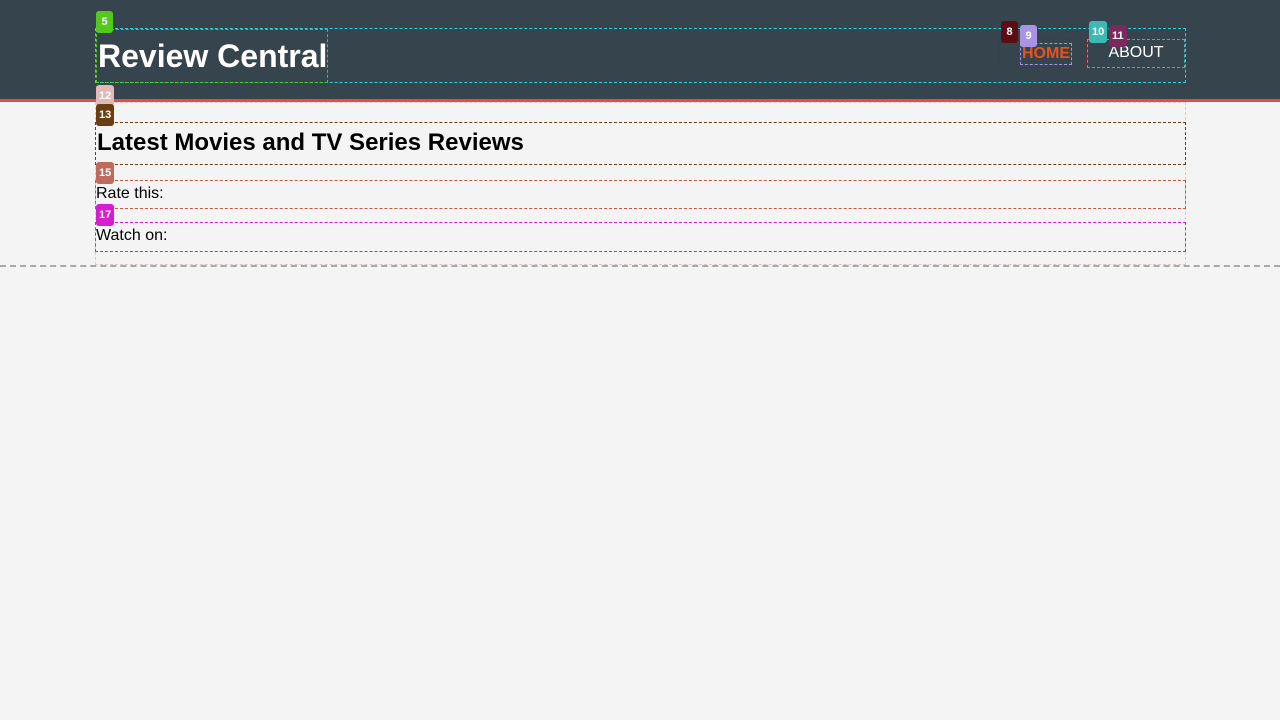  Describe the element at coordinates (640, 194) in the screenshot. I see `rating-row: Rate this:` at that location.